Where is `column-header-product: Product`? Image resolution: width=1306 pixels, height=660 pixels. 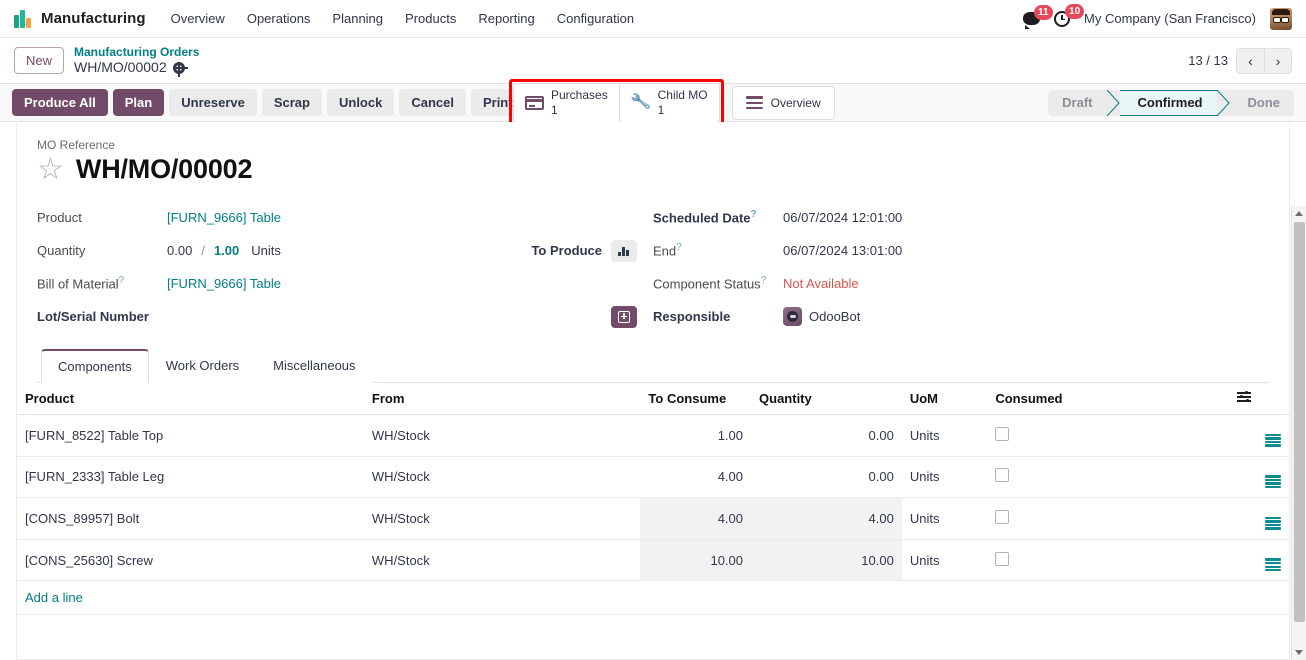
column-header-product: Product is located at coordinates (190, 399).